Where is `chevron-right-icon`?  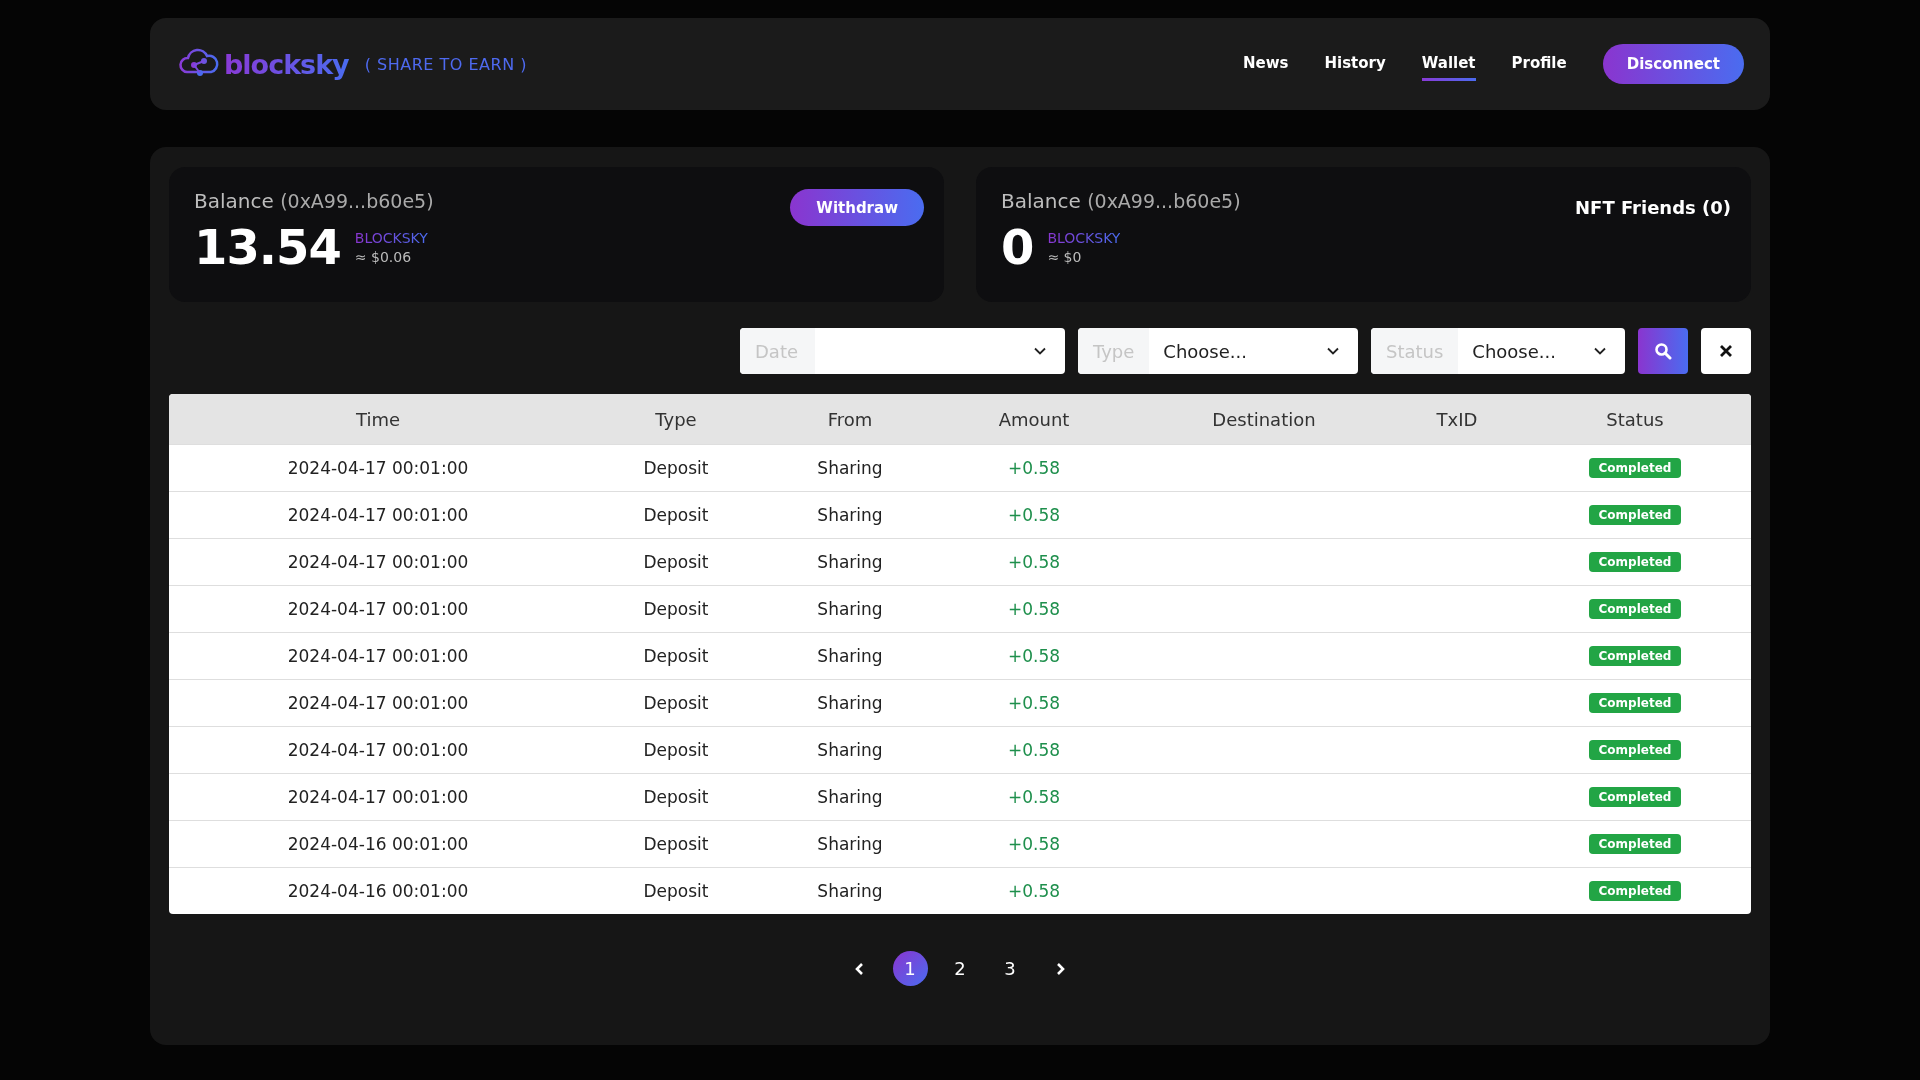 chevron-right-icon is located at coordinates (1060, 968).